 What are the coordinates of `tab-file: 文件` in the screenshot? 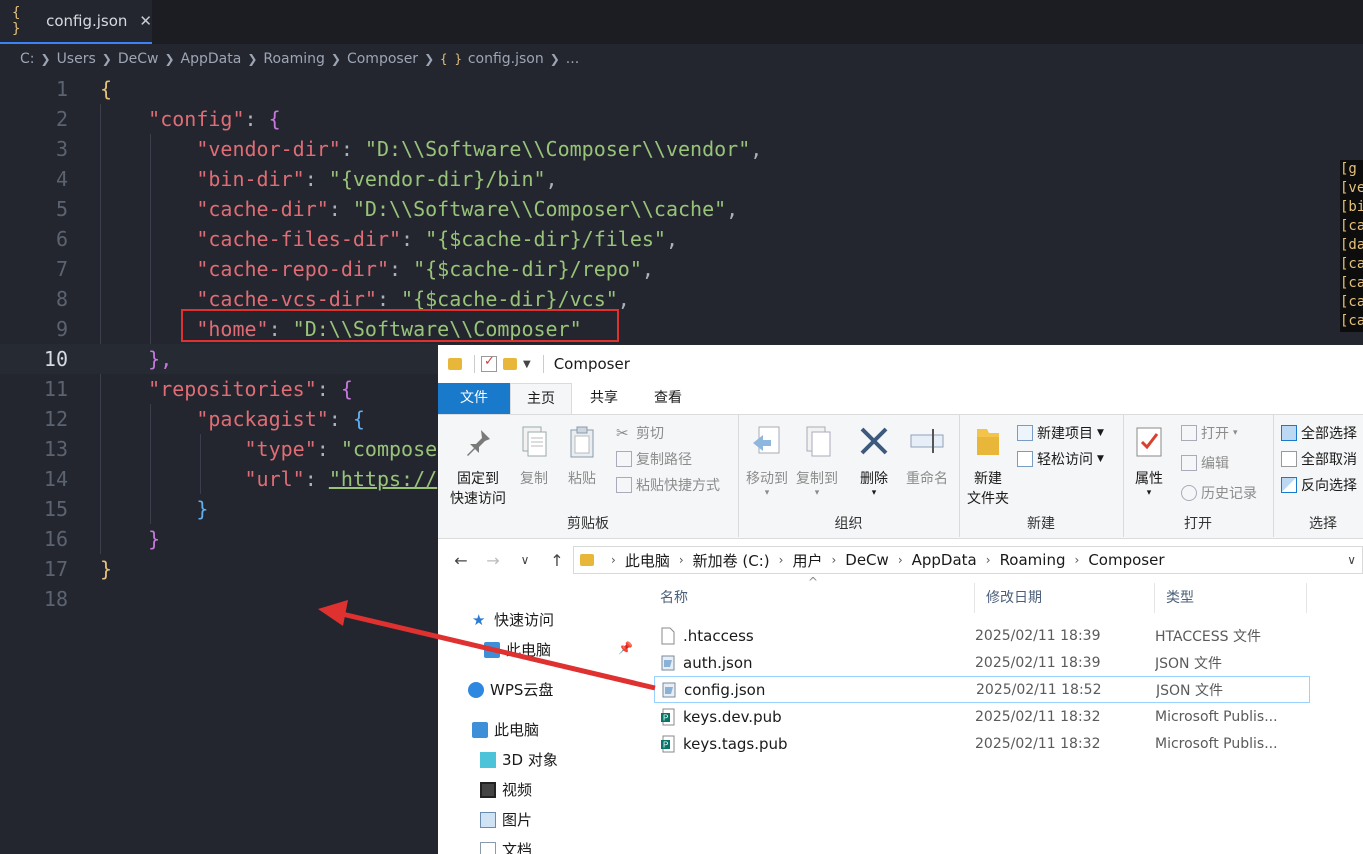 It's located at (474, 398).